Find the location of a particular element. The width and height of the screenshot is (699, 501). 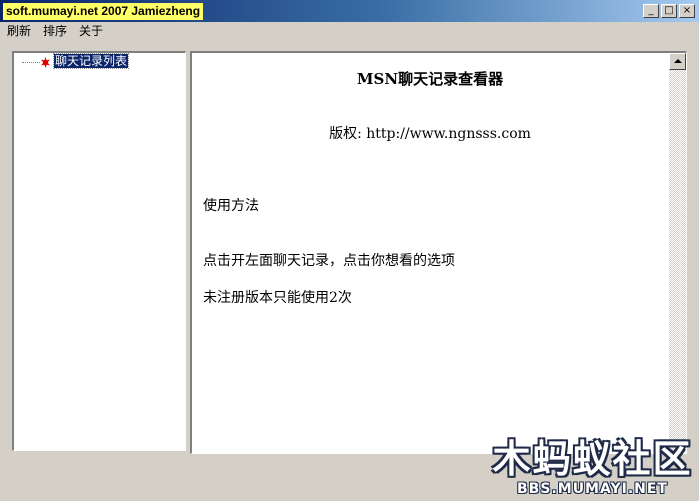

maximize-button: □ is located at coordinates (669, 11).